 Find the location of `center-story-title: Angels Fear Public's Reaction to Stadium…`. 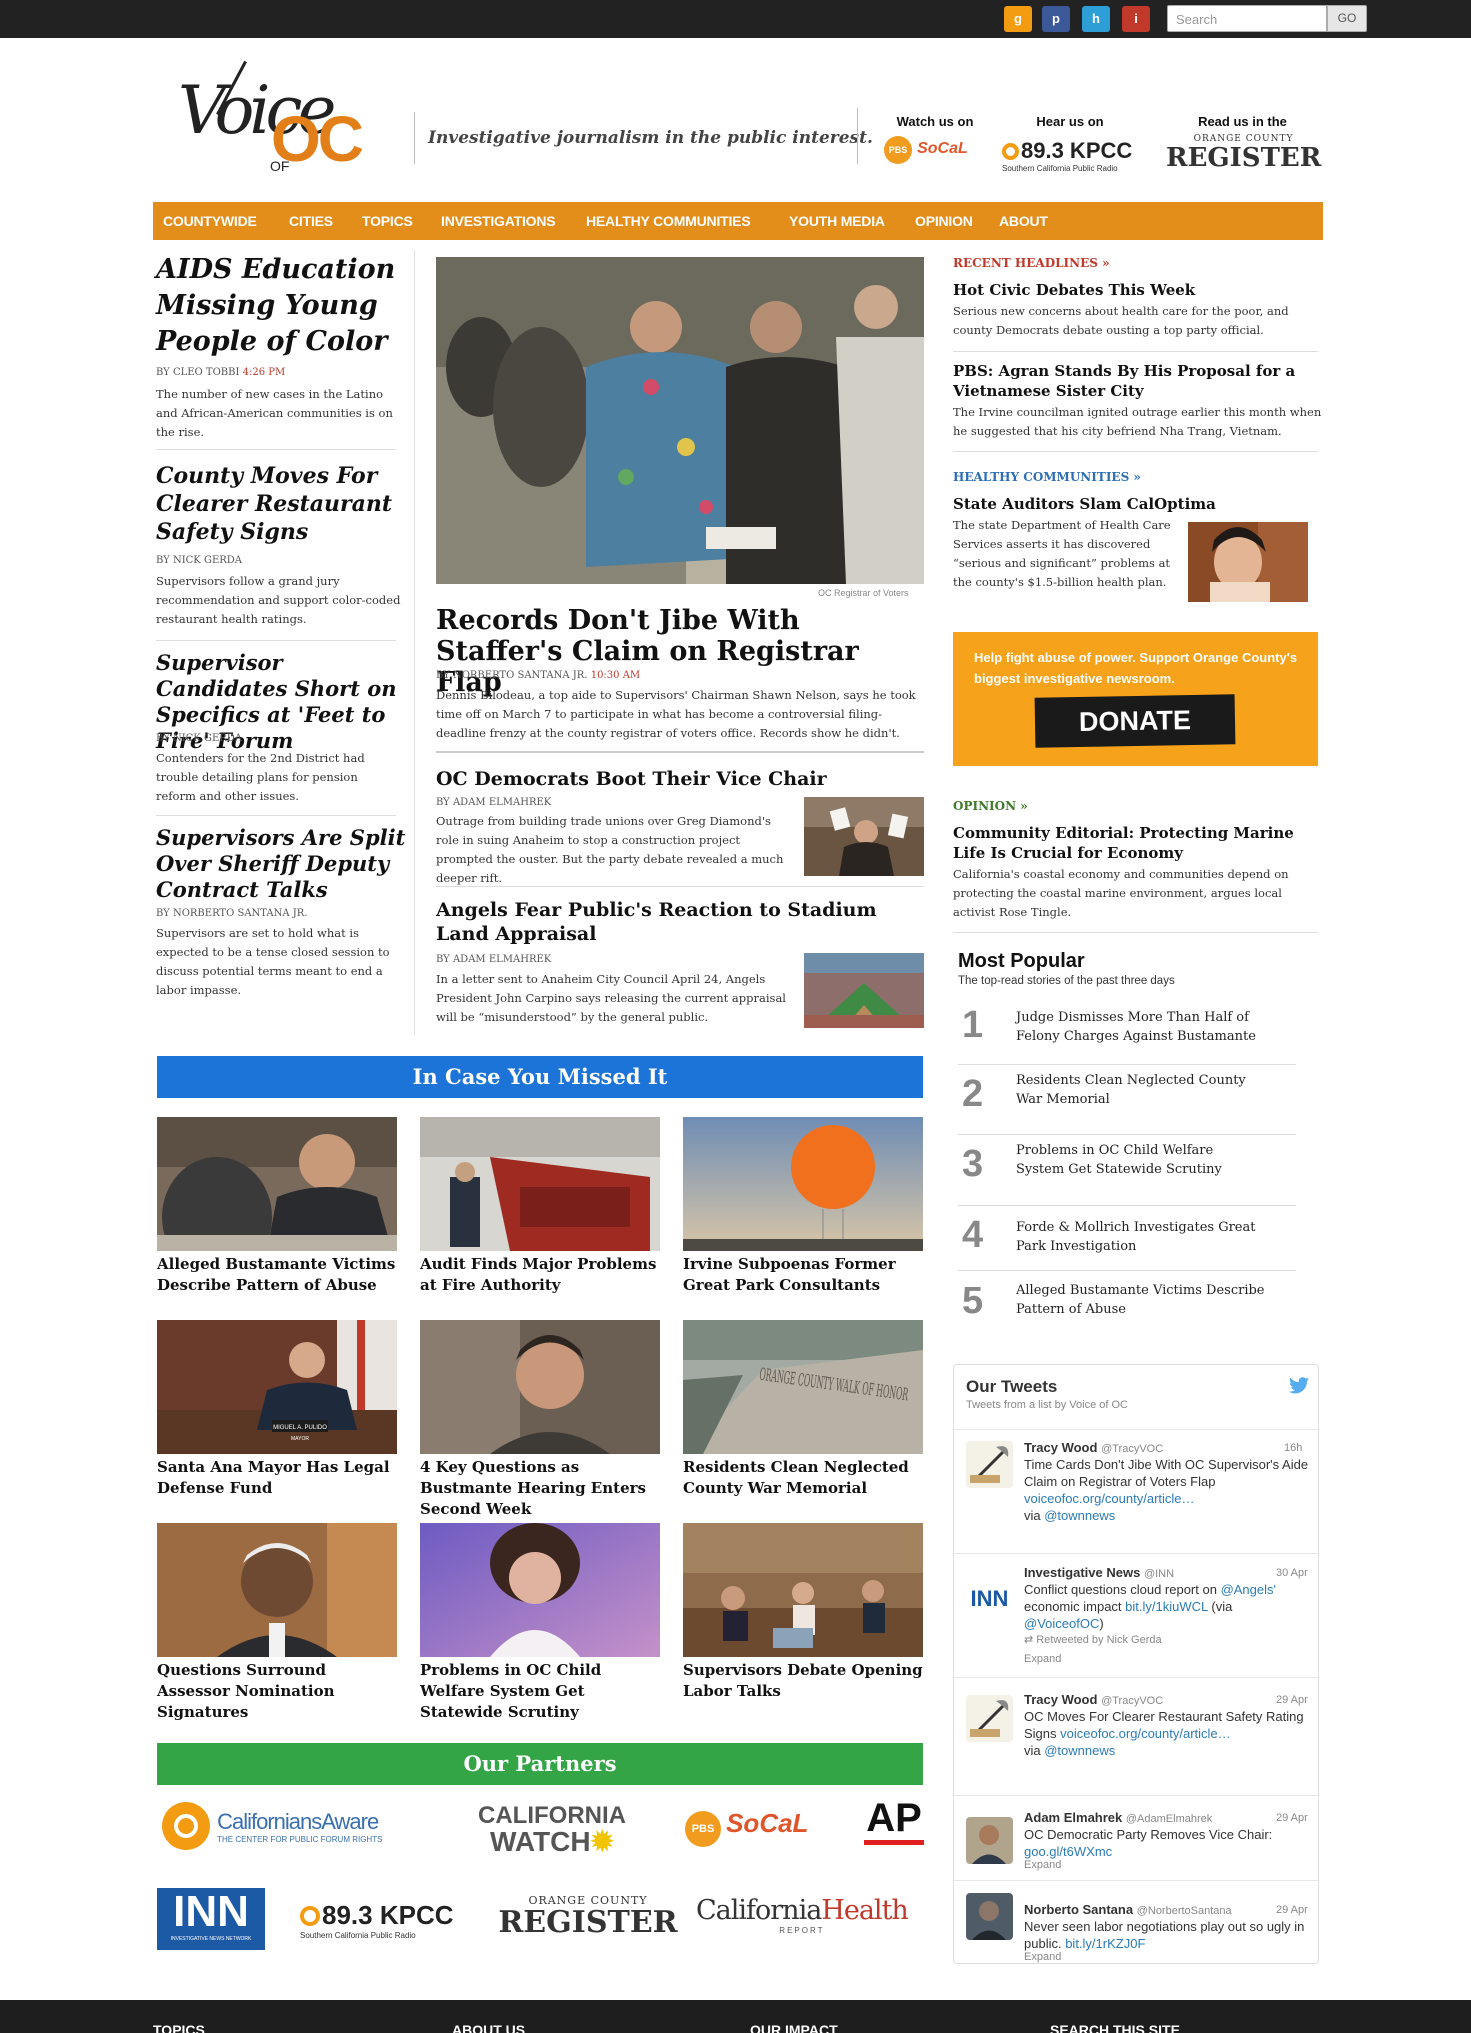

center-story-title: Angels Fear Public's Reaction to Stadium… is located at coordinates (681, 922).